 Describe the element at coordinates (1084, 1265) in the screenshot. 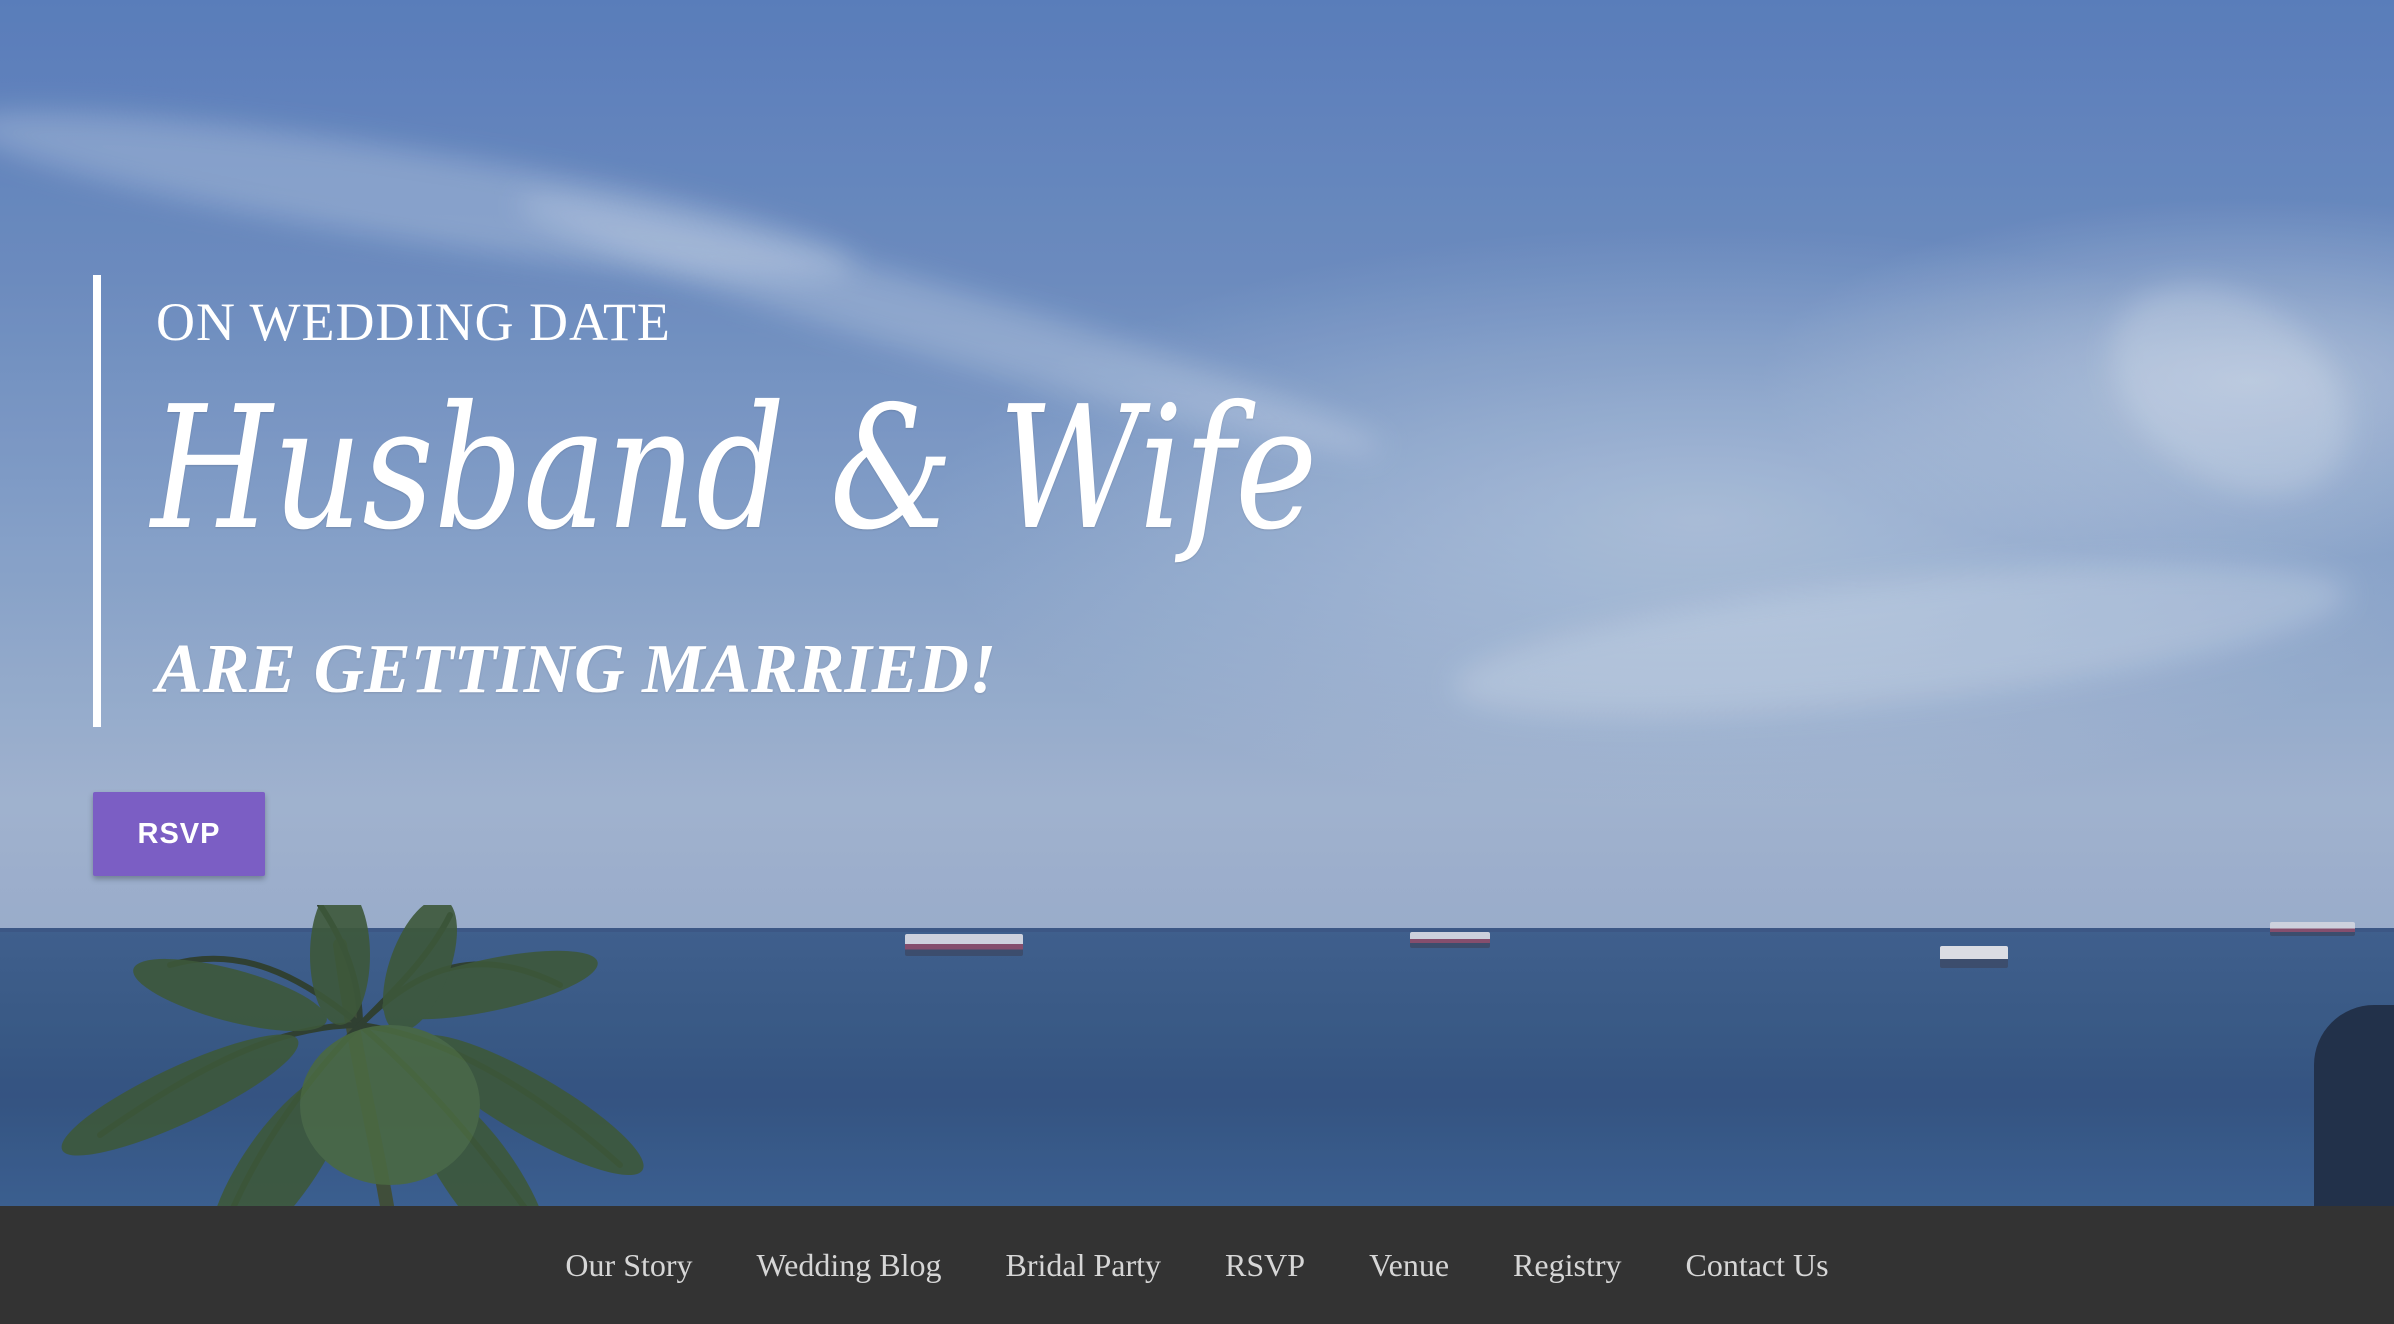

I see `nav-item-bridal-party: Bridal Party` at that location.